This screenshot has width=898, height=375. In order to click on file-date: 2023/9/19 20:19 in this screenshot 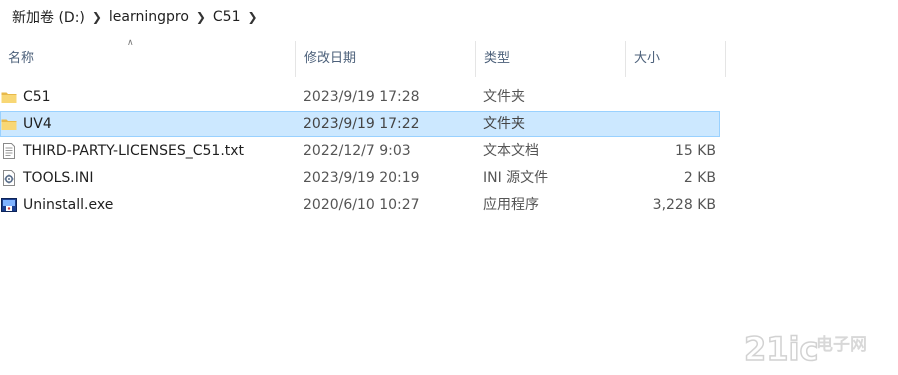, I will do `click(361, 178)`.